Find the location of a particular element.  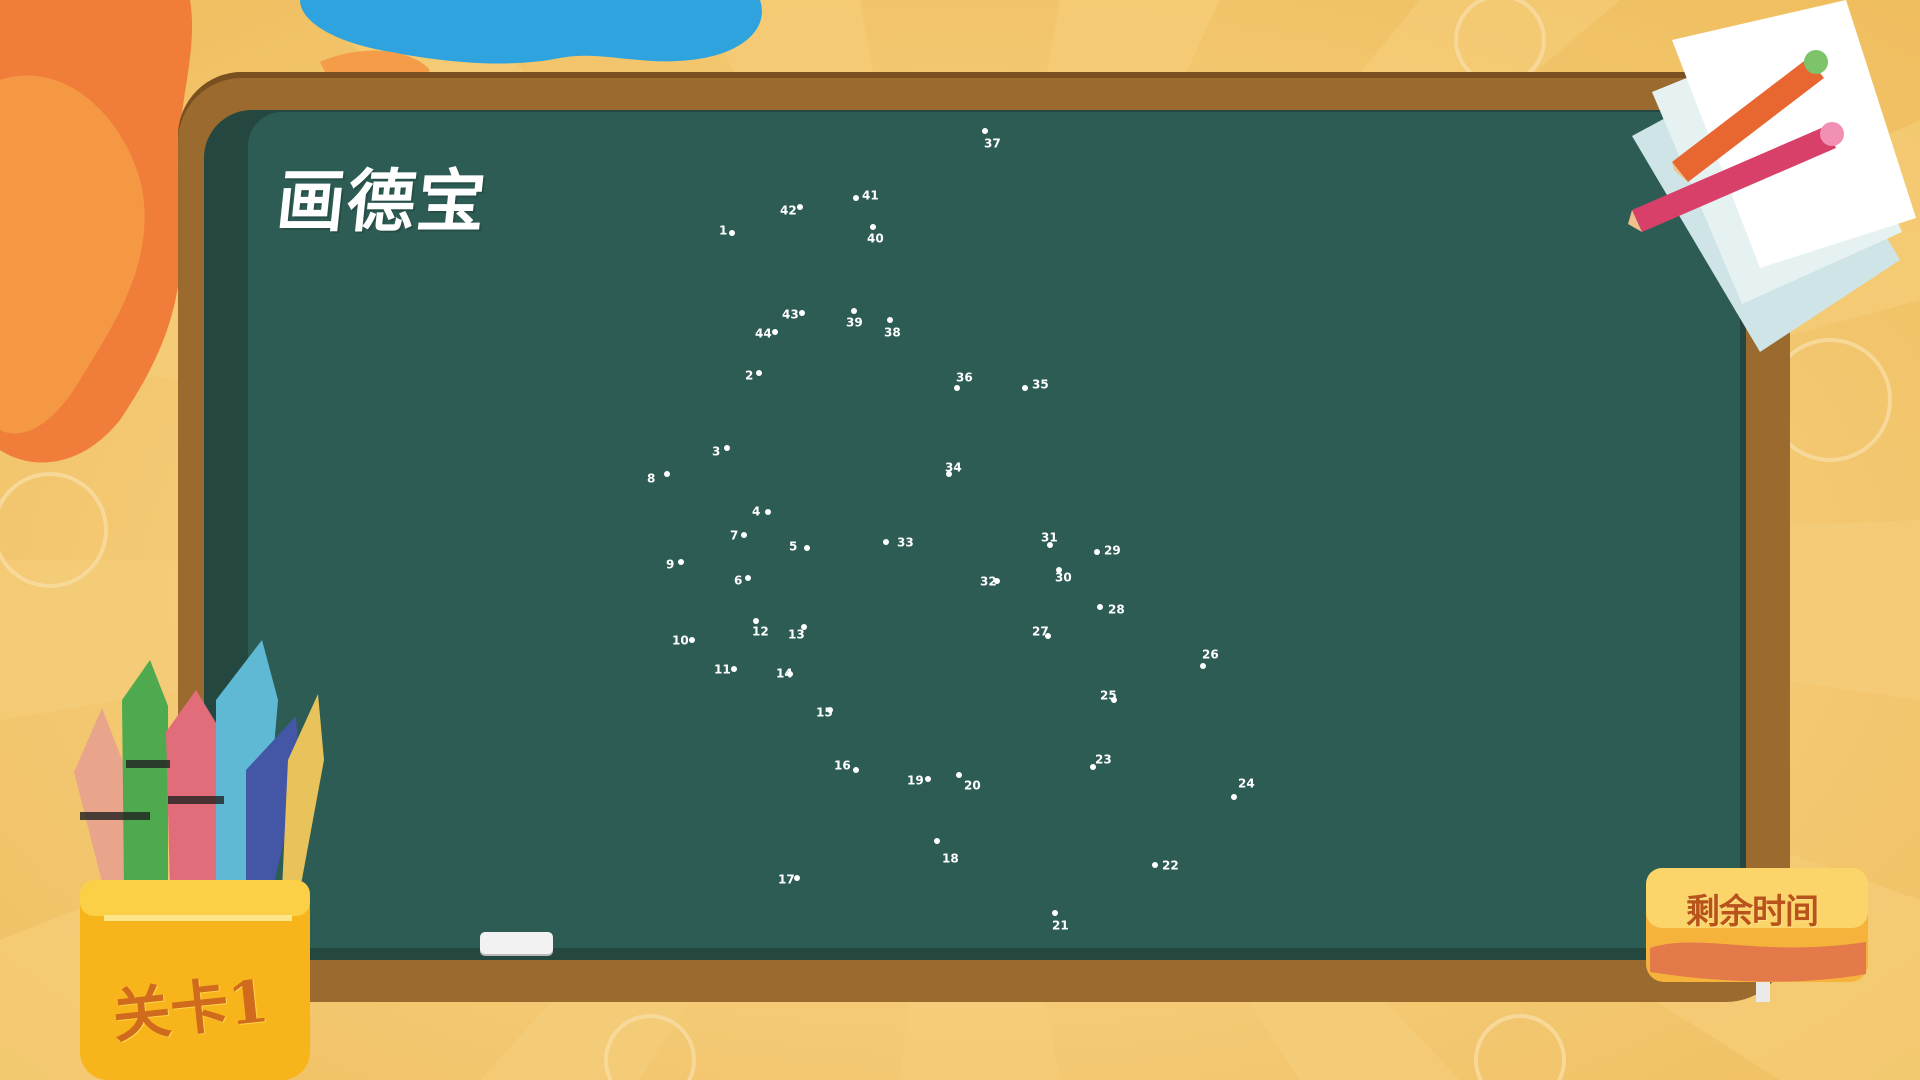

dot-number-label: 21 is located at coordinates (1060, 926).